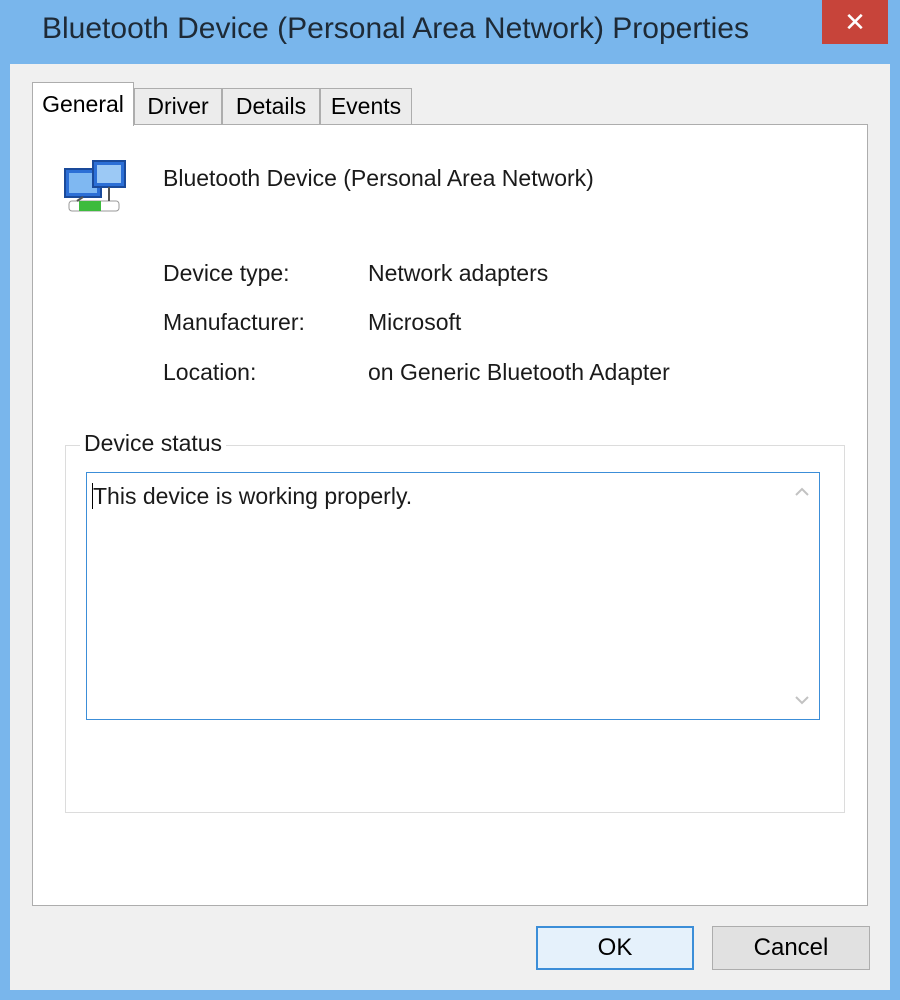 The width and height of the screenshot is (900, 1000). I want to click on manufacturer-label: Manufacturer:, so click(234, 322).